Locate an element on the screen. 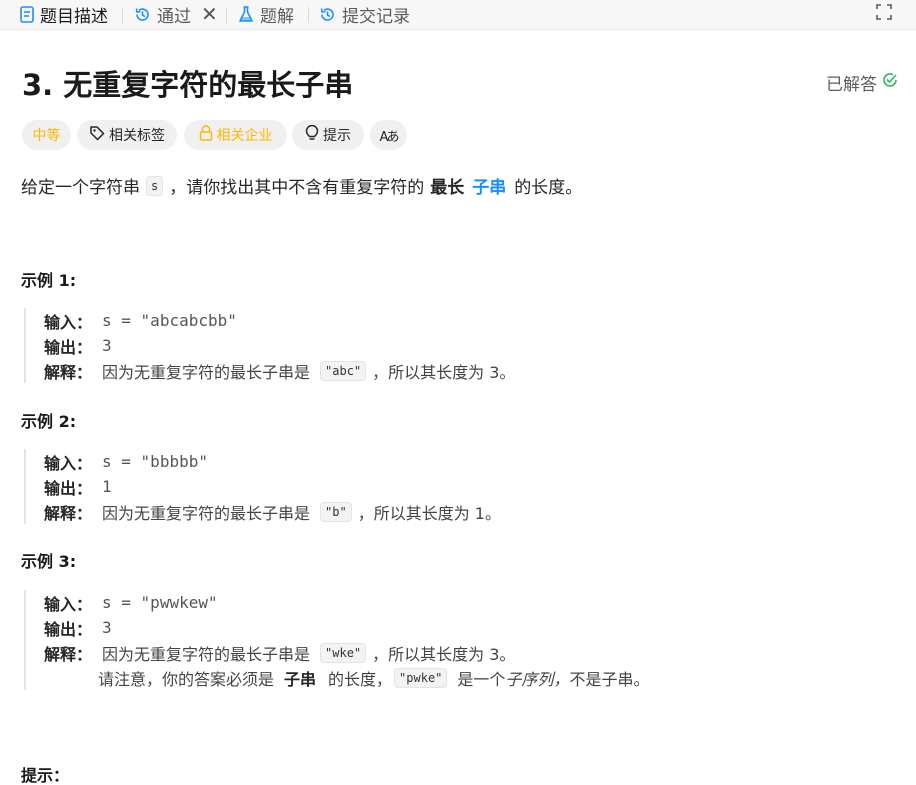 The image size is (916, 785). tab-submissions: 提交记录 is located at coordinates (364, 14).